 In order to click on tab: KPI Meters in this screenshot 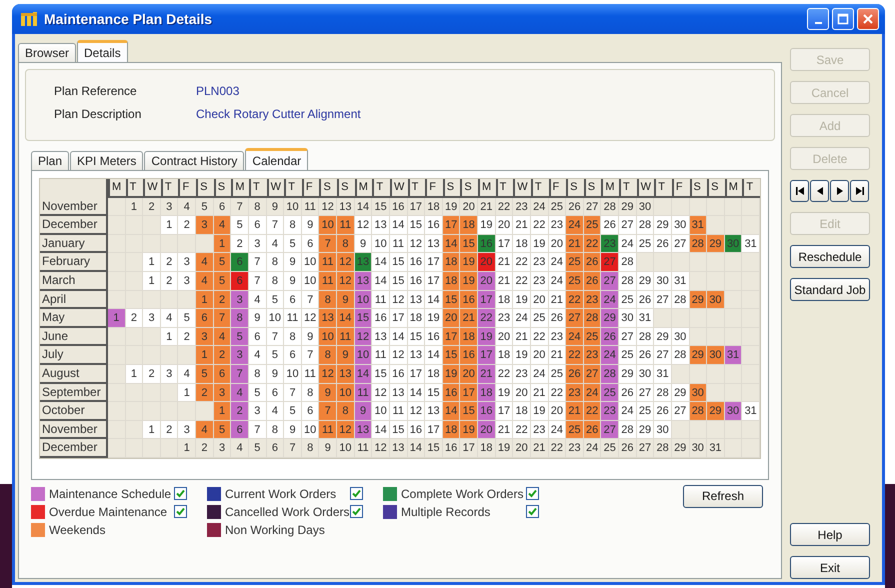, I will do `click(107, 160)`.